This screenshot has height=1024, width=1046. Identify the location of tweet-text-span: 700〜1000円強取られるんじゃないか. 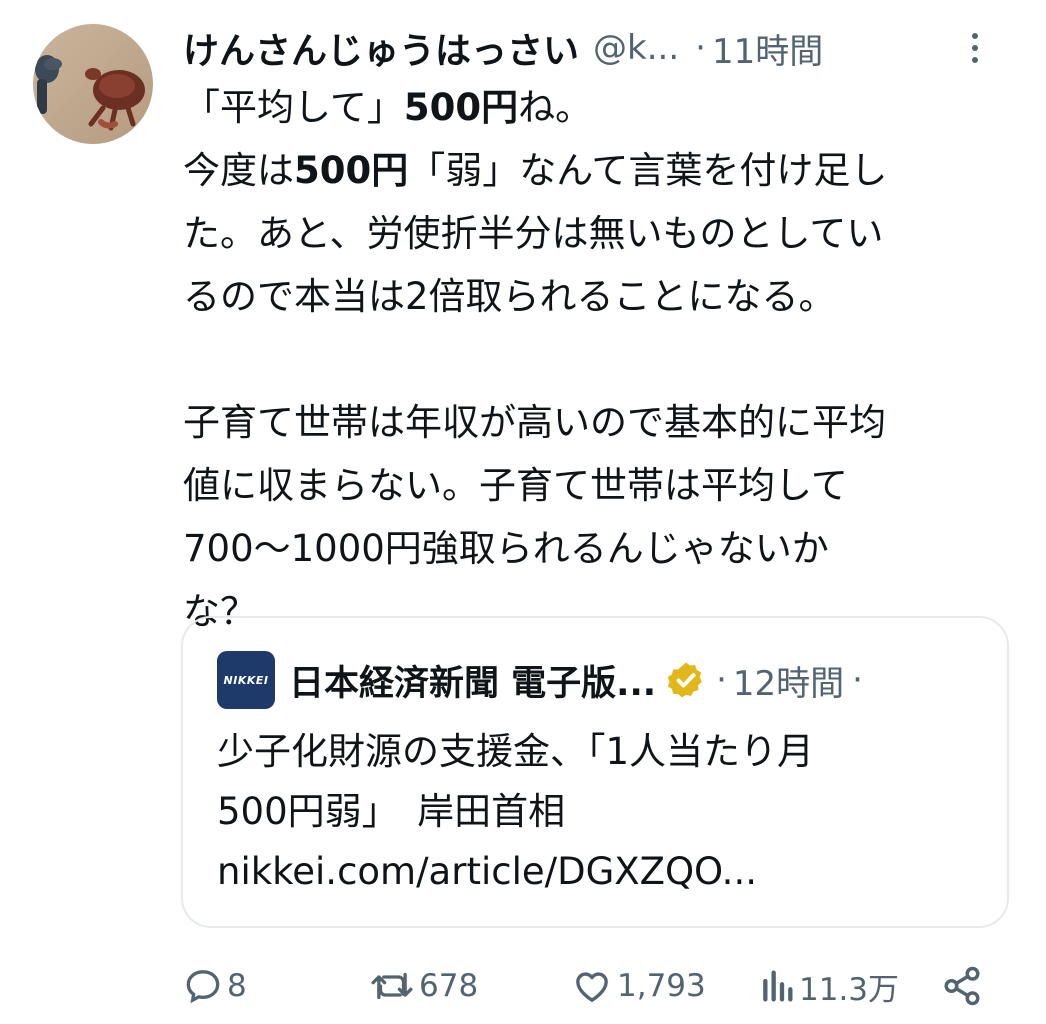
(506, 548).